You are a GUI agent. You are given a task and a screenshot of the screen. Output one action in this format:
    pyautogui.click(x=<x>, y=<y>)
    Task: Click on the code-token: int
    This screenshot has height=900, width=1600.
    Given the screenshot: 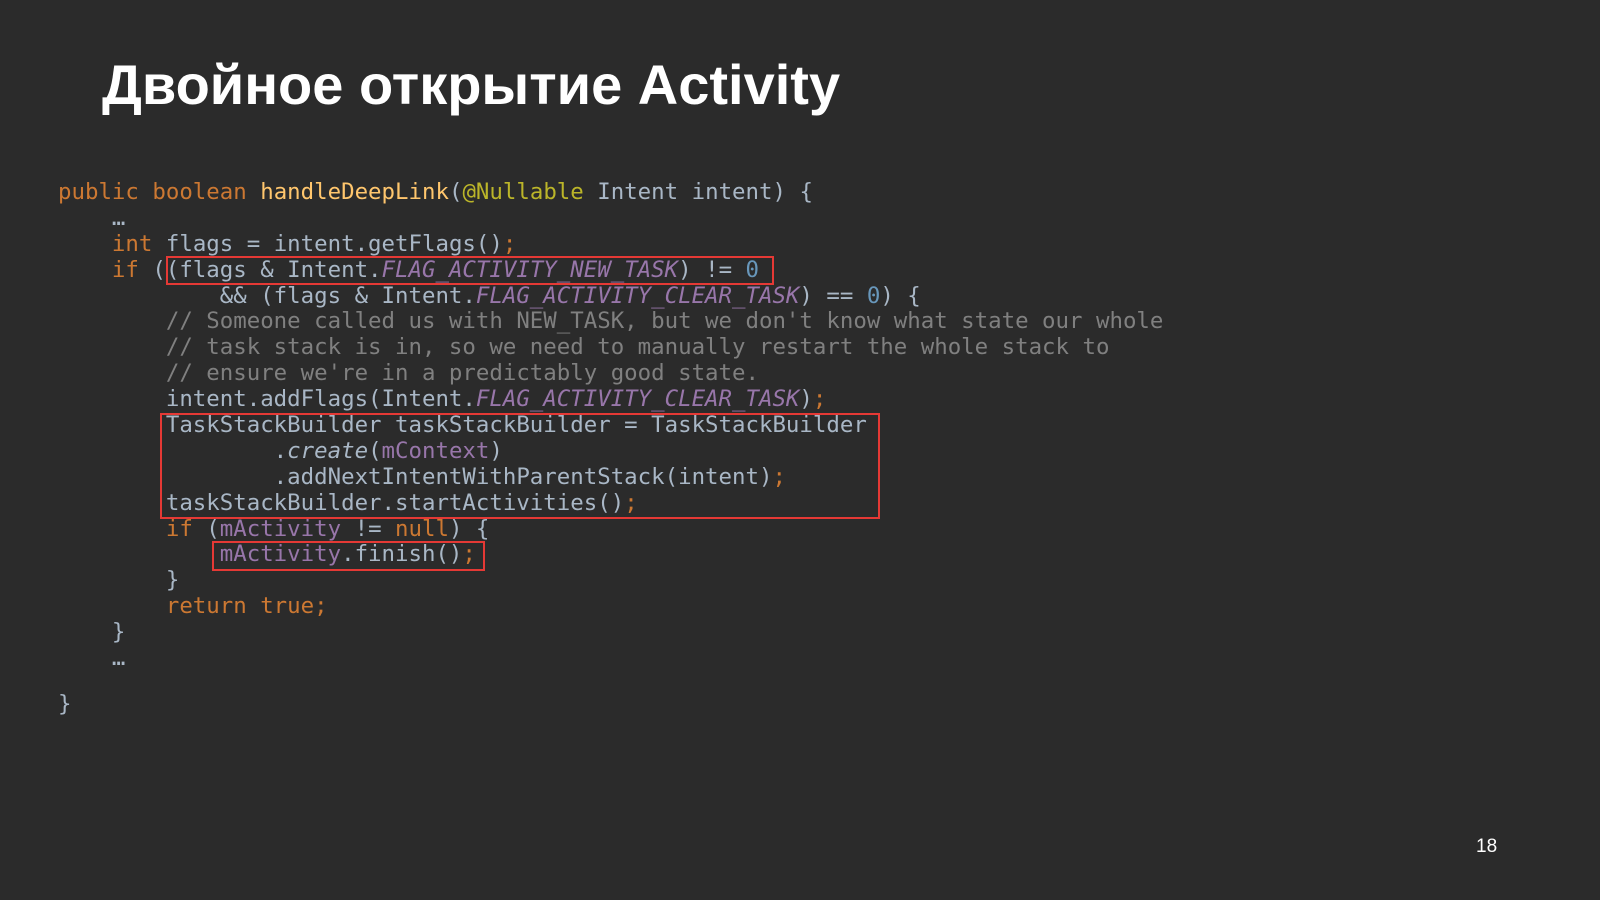 What is the action you would take?
    pyautogui.click(x=132, y=243)
    